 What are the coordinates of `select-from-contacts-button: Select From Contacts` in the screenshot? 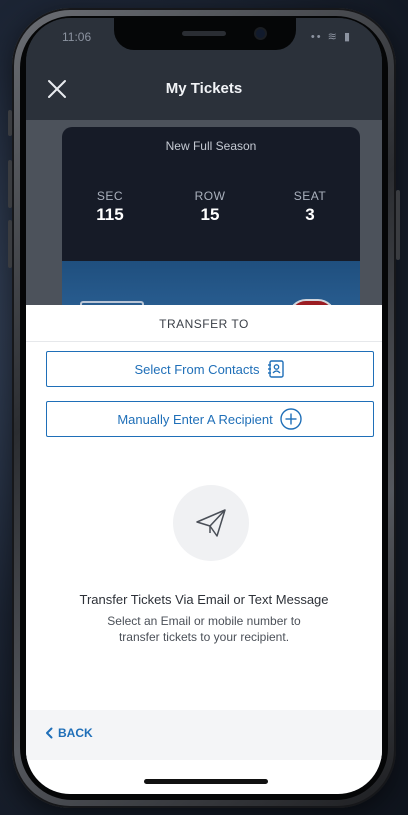 It's located at (210, 369).